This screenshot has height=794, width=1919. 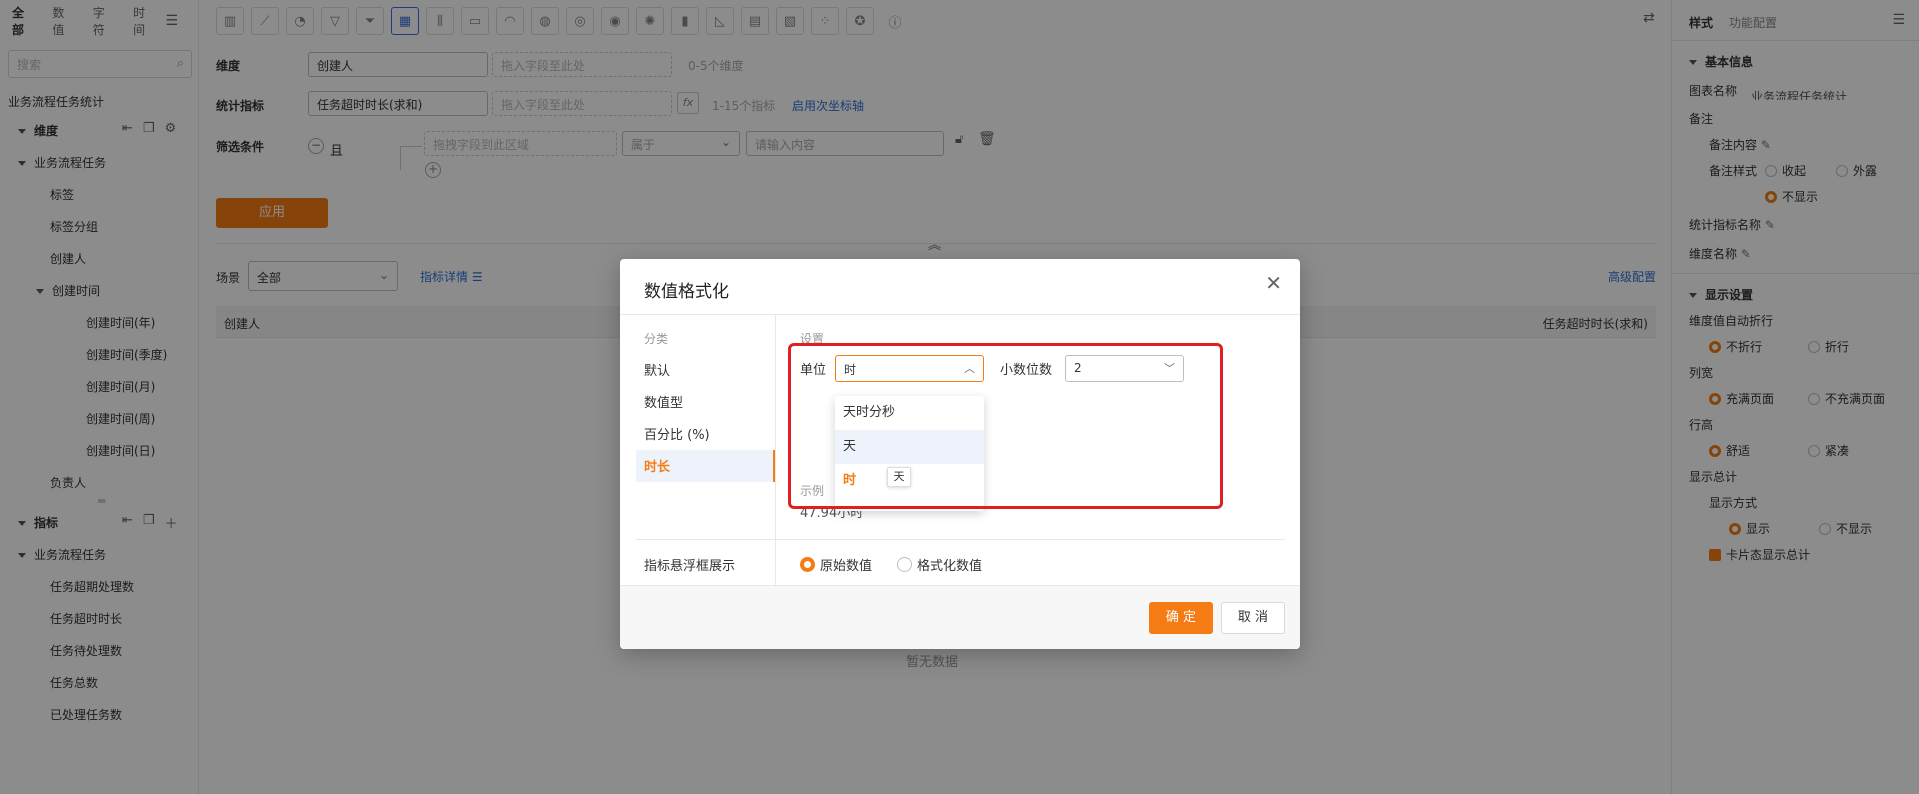 What do you see at coordinates (657, 369) in the screenshot?
I see `category-default: 默认` at bounding box center [657, 369].